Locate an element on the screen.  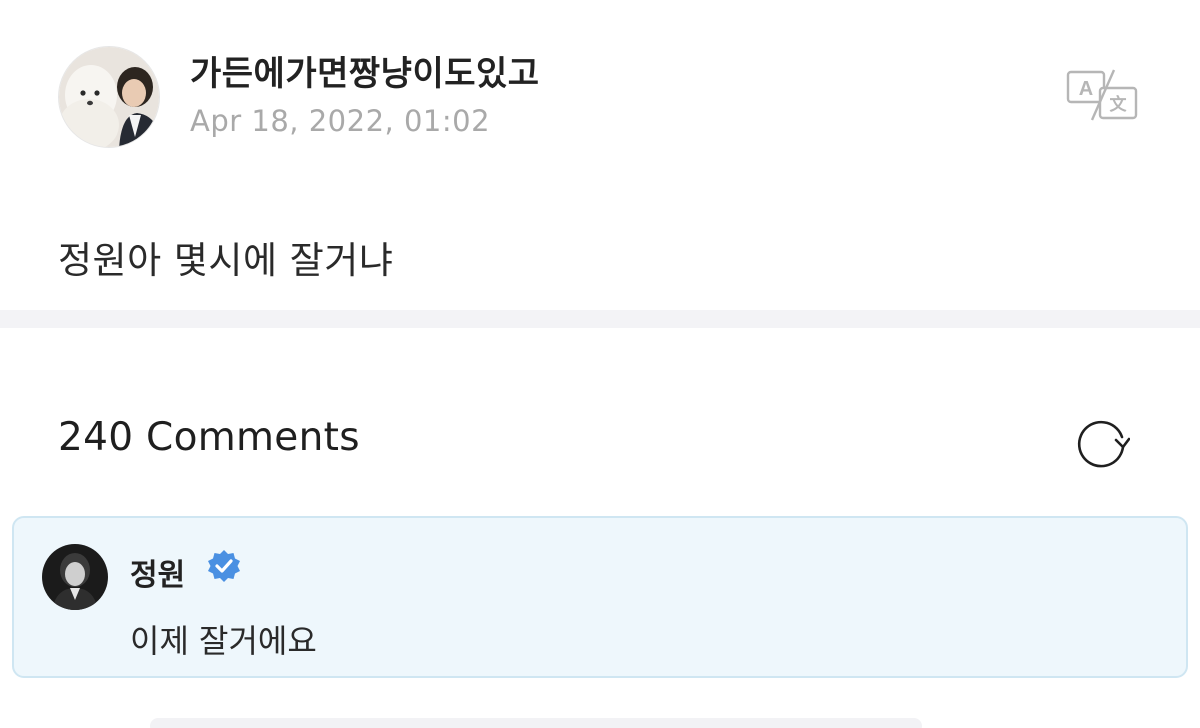
next-comment-preview is located at coordinates (536, 723).